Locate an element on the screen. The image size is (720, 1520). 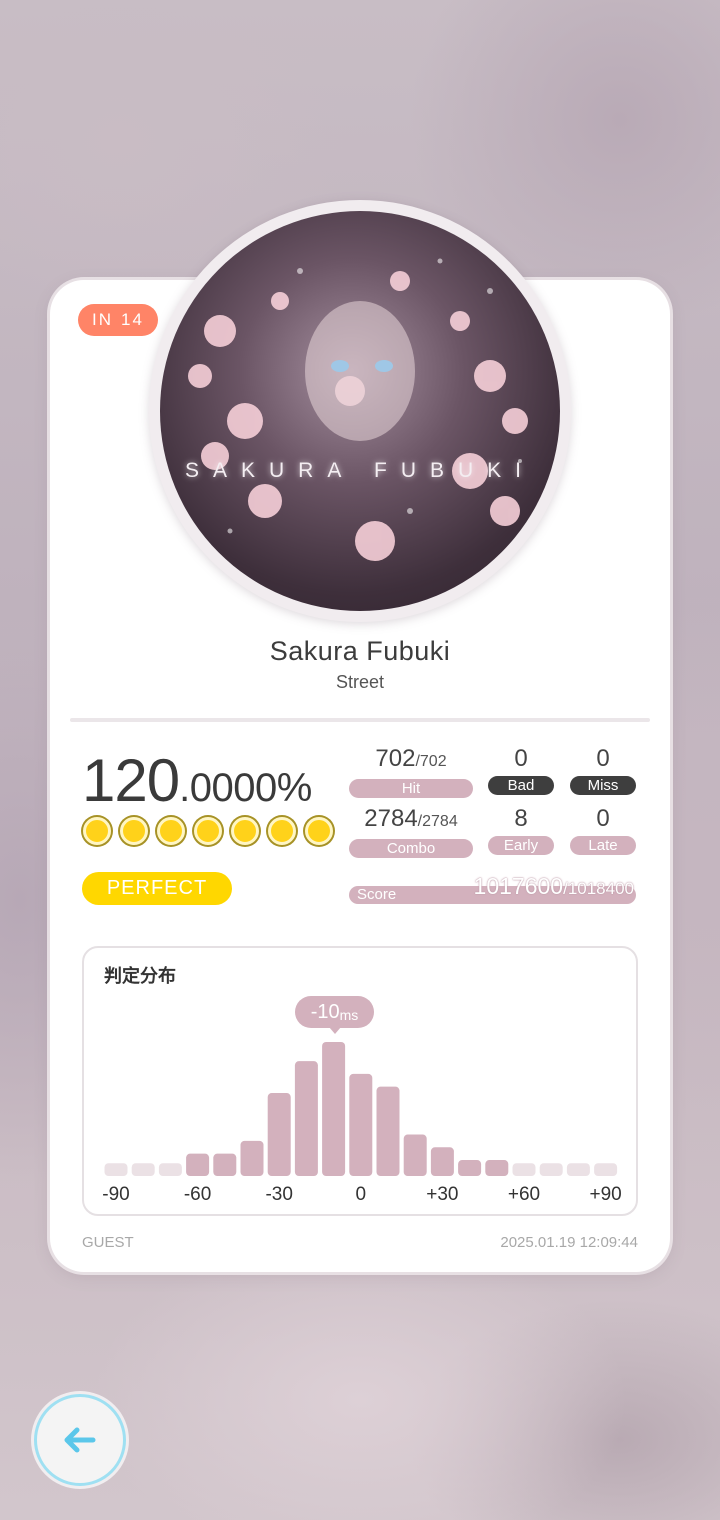
cover-title-text: SAKURA FUBUKI is located at coordinates (360, 470).